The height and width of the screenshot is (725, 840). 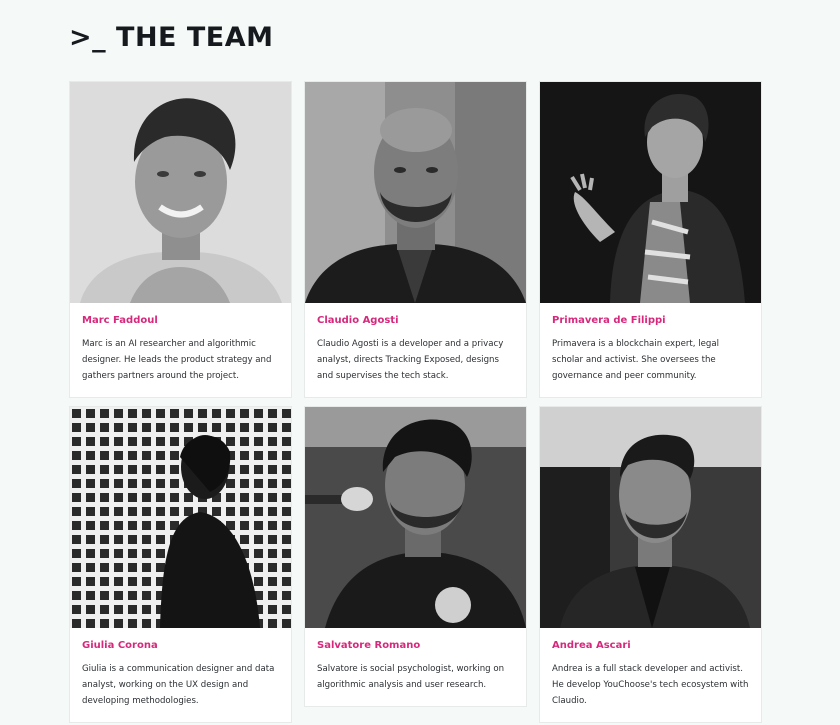 What do you see at coordinates (591, 645) in the screenshot?
I see `member-name: Andrea Ascari` at bounding box center [591, 645].